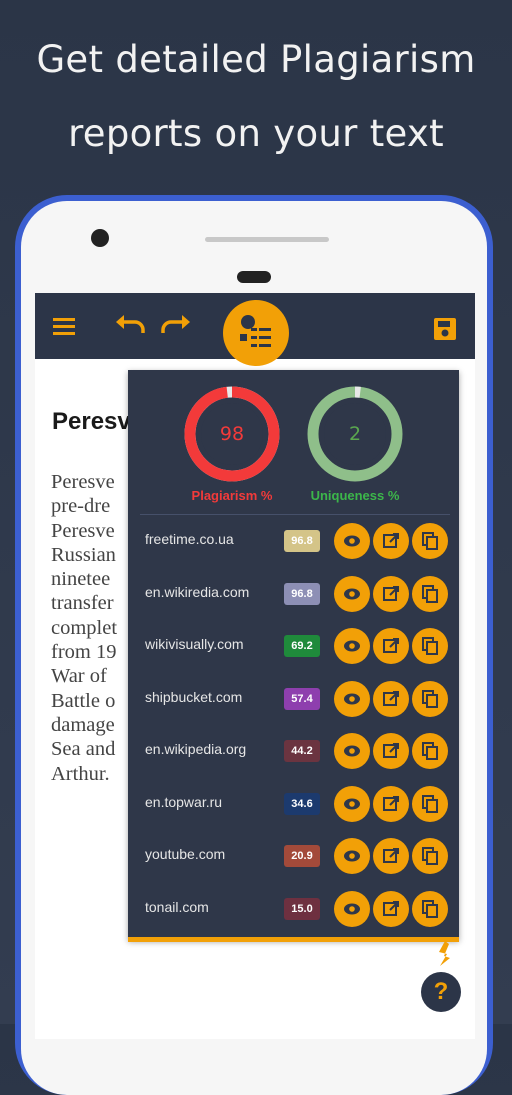 This screenshot has width=512, height=1095. Describe the element at coordinates (256, 133) in the screenshot. I see `headline-line-2: reports on your text` at that location.